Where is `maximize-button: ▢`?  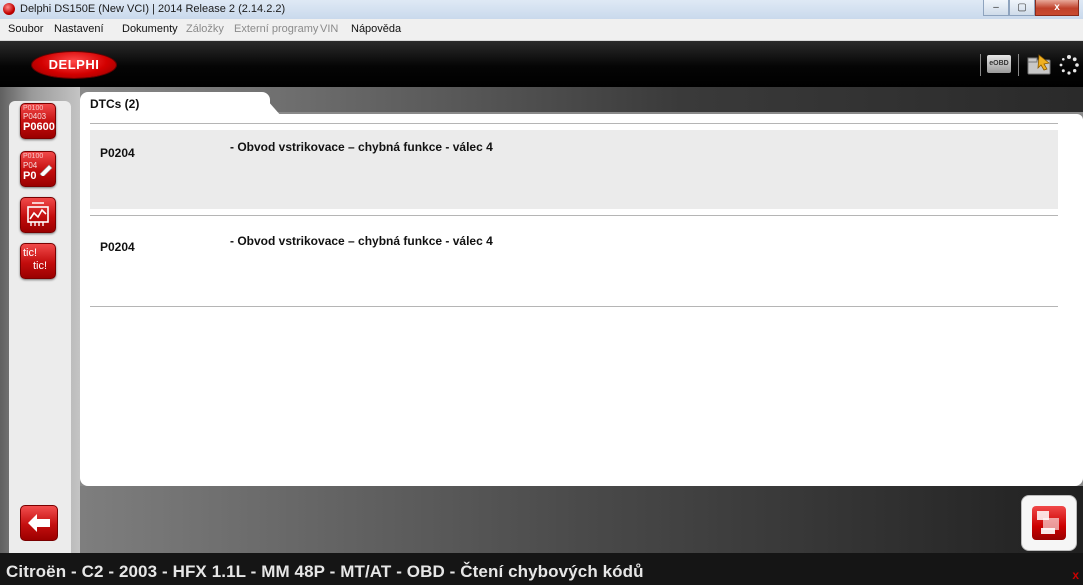
maximize-button: ▢ is located at coordinates (1022, 8).